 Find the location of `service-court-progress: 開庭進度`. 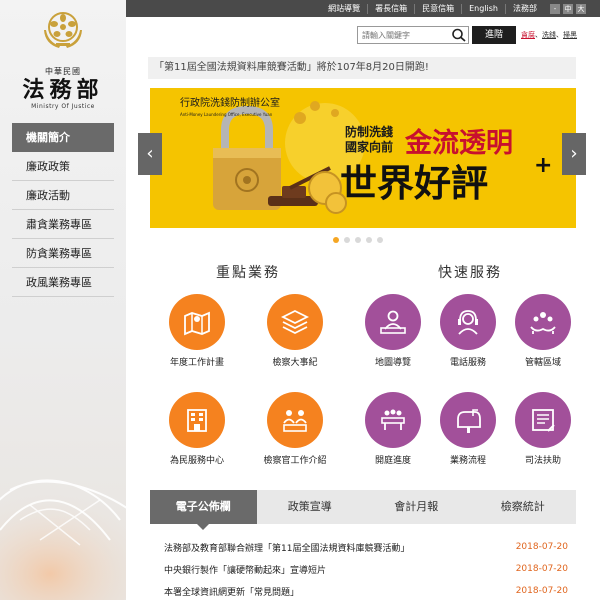

service-court-progress: 開庭進度 is located at coordinates (393, 429).